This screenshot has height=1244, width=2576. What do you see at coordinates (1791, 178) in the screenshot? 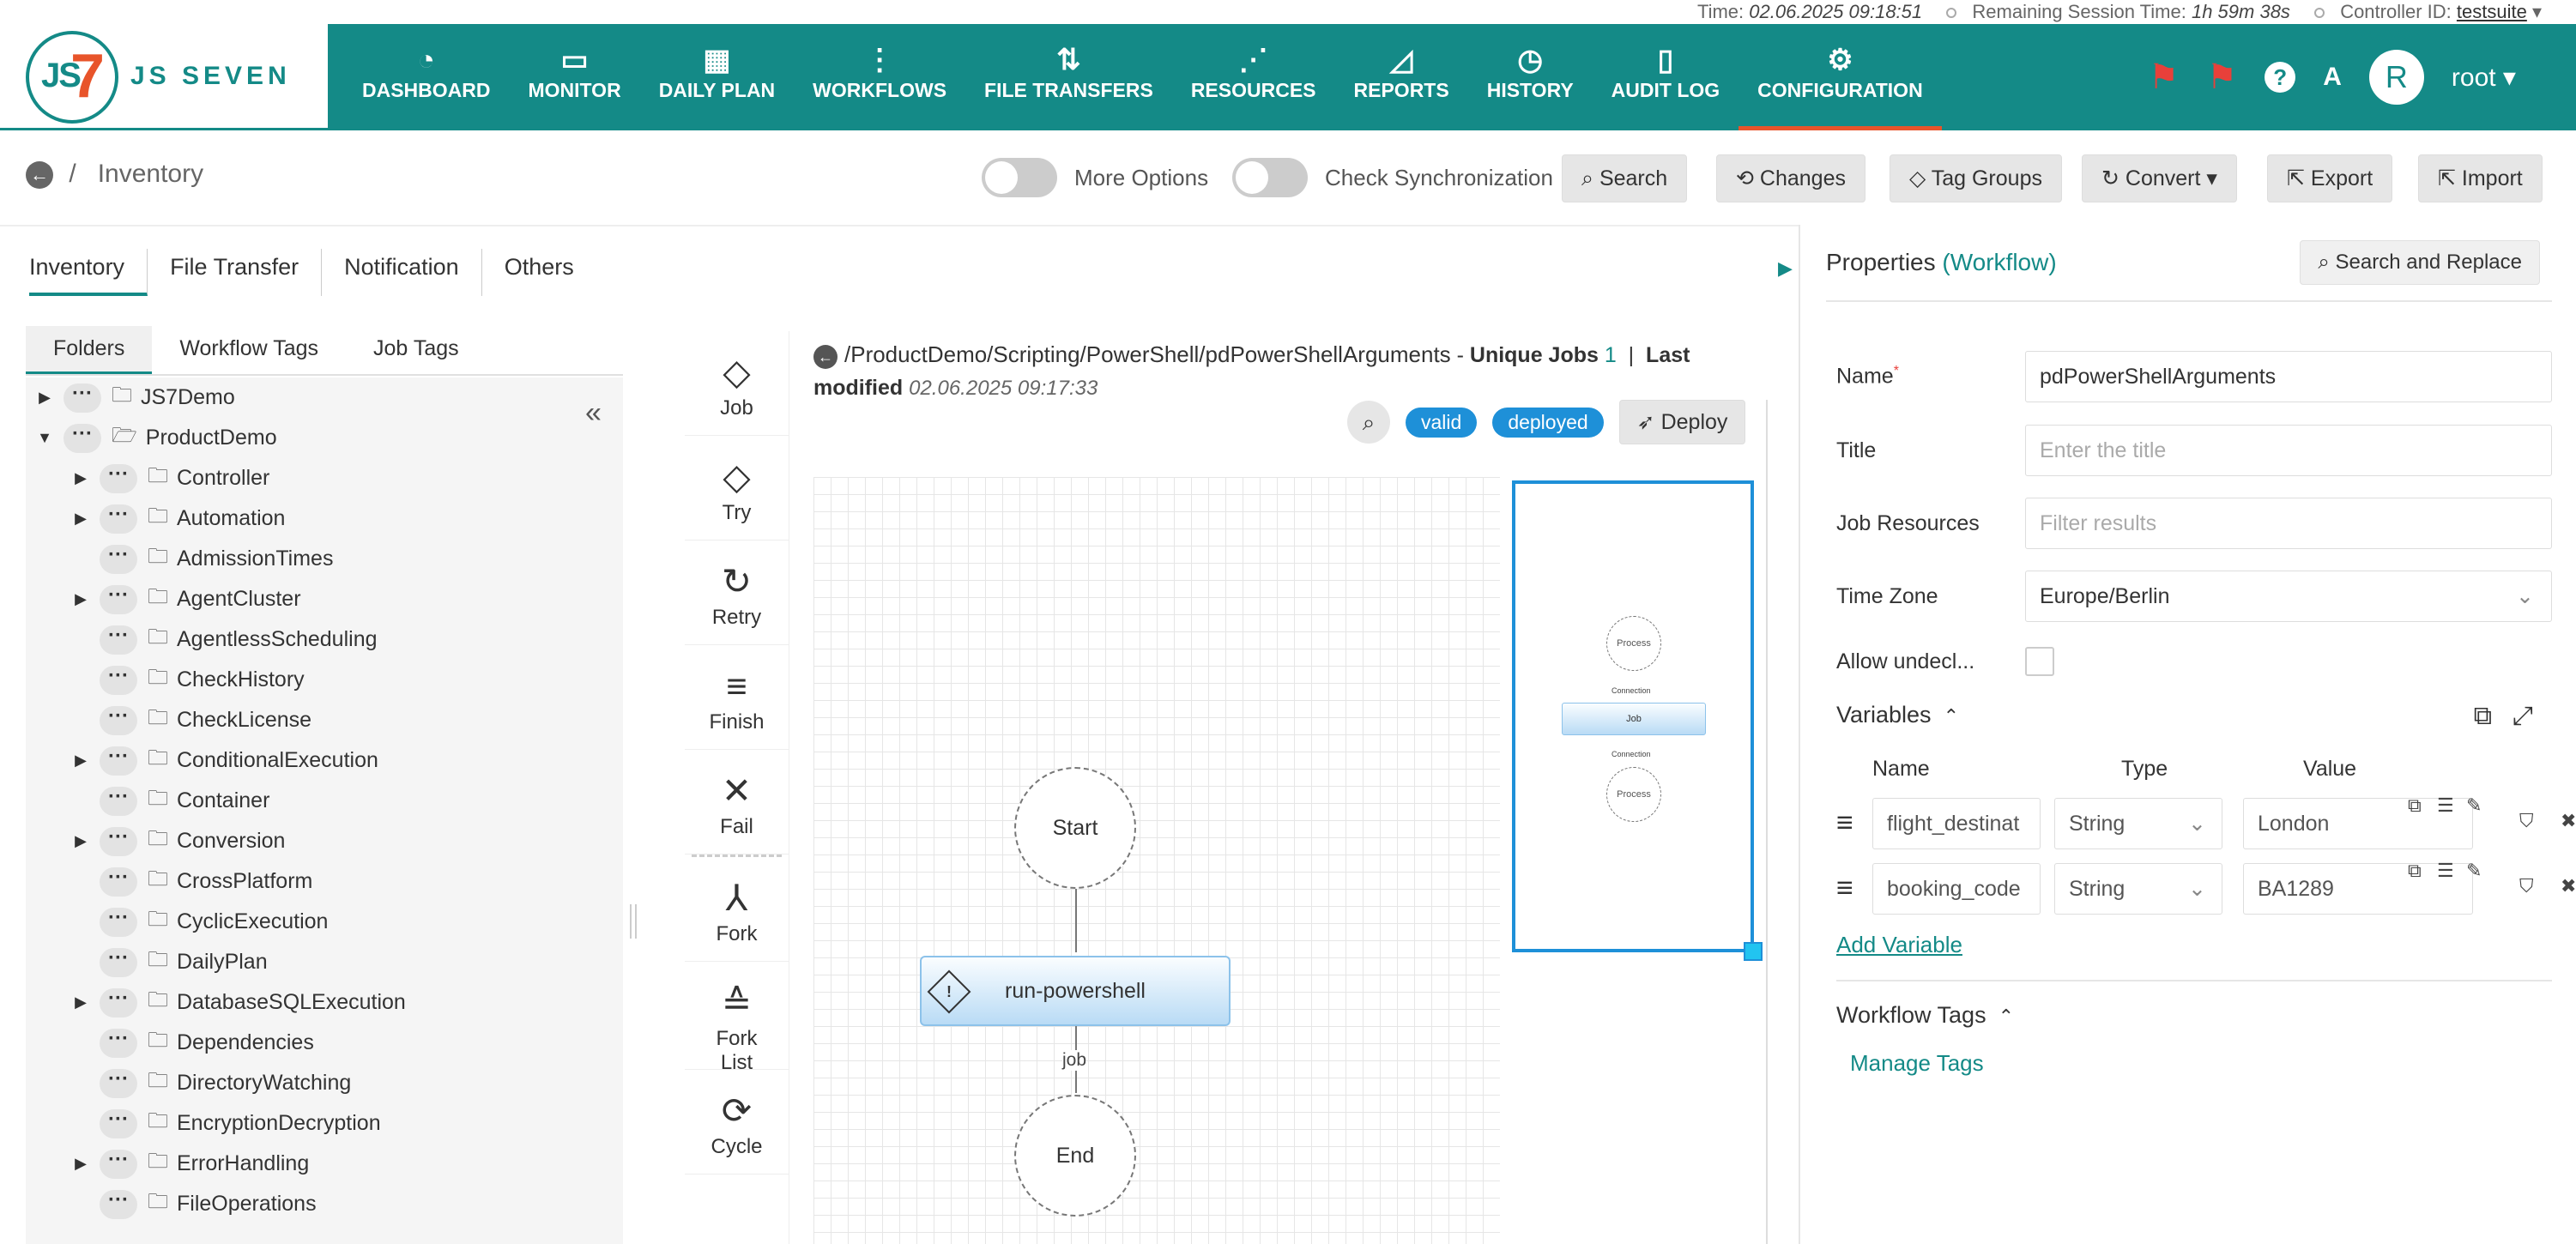
I see `changes-button: ⟲ Changes` at bounding box center [1791, 178].